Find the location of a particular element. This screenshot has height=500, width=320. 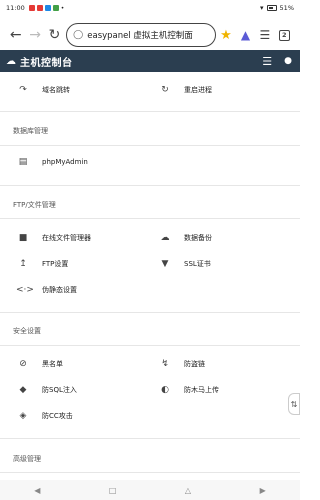

restart-process-label: 重启进程 is located at coordinates (198, 90).